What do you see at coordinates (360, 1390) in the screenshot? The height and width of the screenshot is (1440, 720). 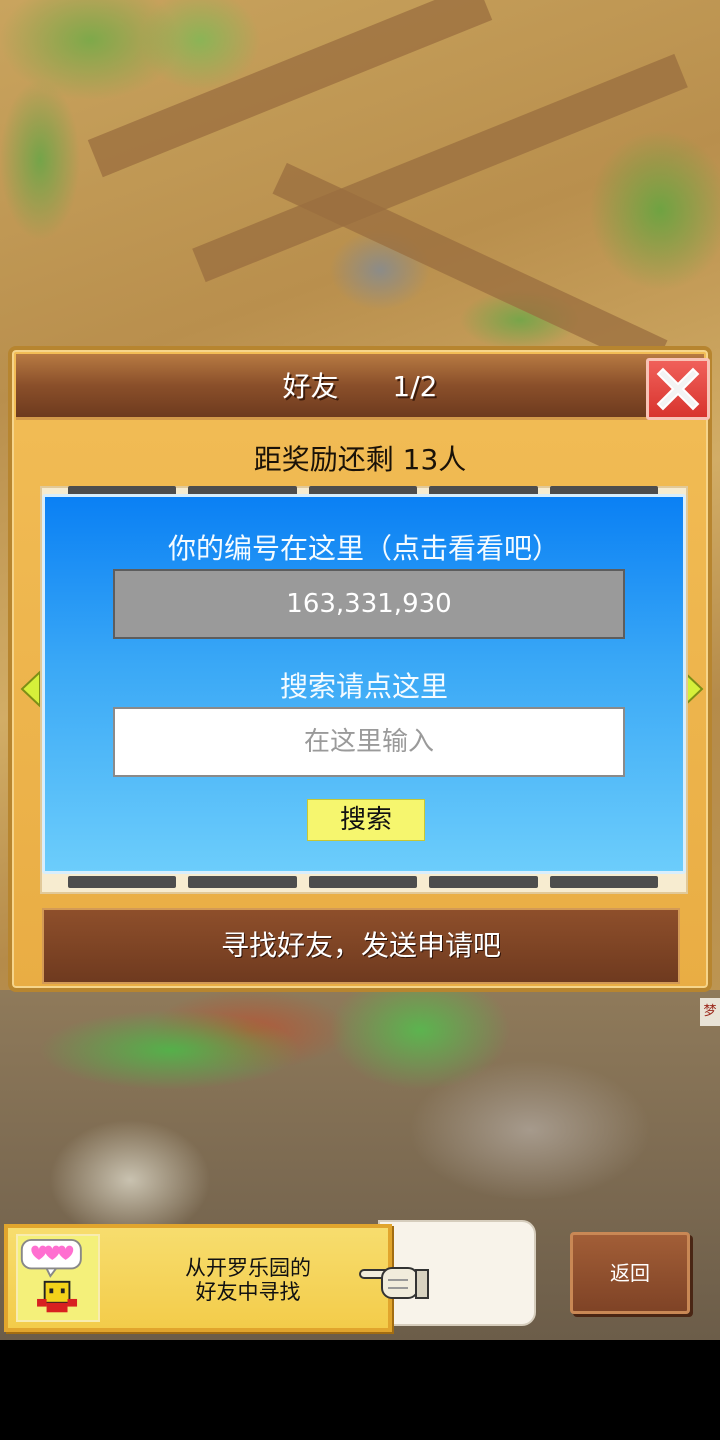 I see `bottom-black-bar` at bounding box center [360, 1390].